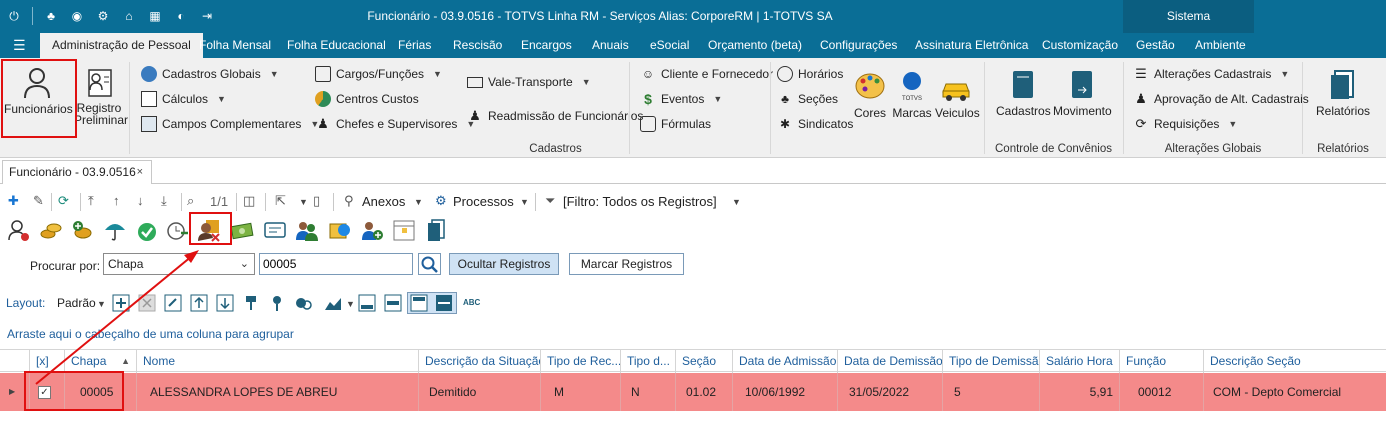  What do you see at coordinates (121, 303) in the screenshot?
I see `add-row-icon` at bounding box center [121, 303].